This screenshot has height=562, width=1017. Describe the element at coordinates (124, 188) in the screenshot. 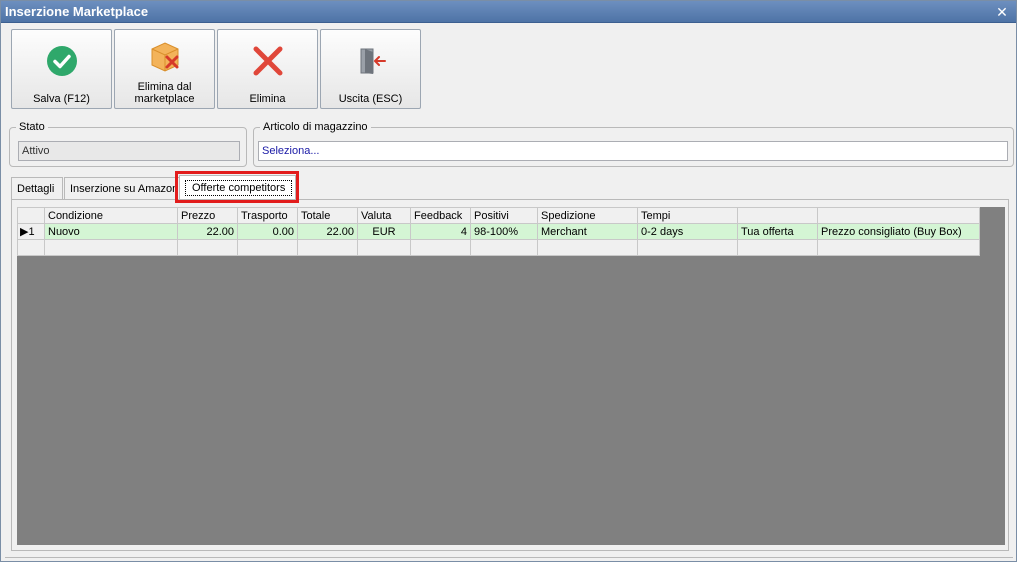

I see `tab-inserzione-amazon: Inserzione su Amazon` at that location.